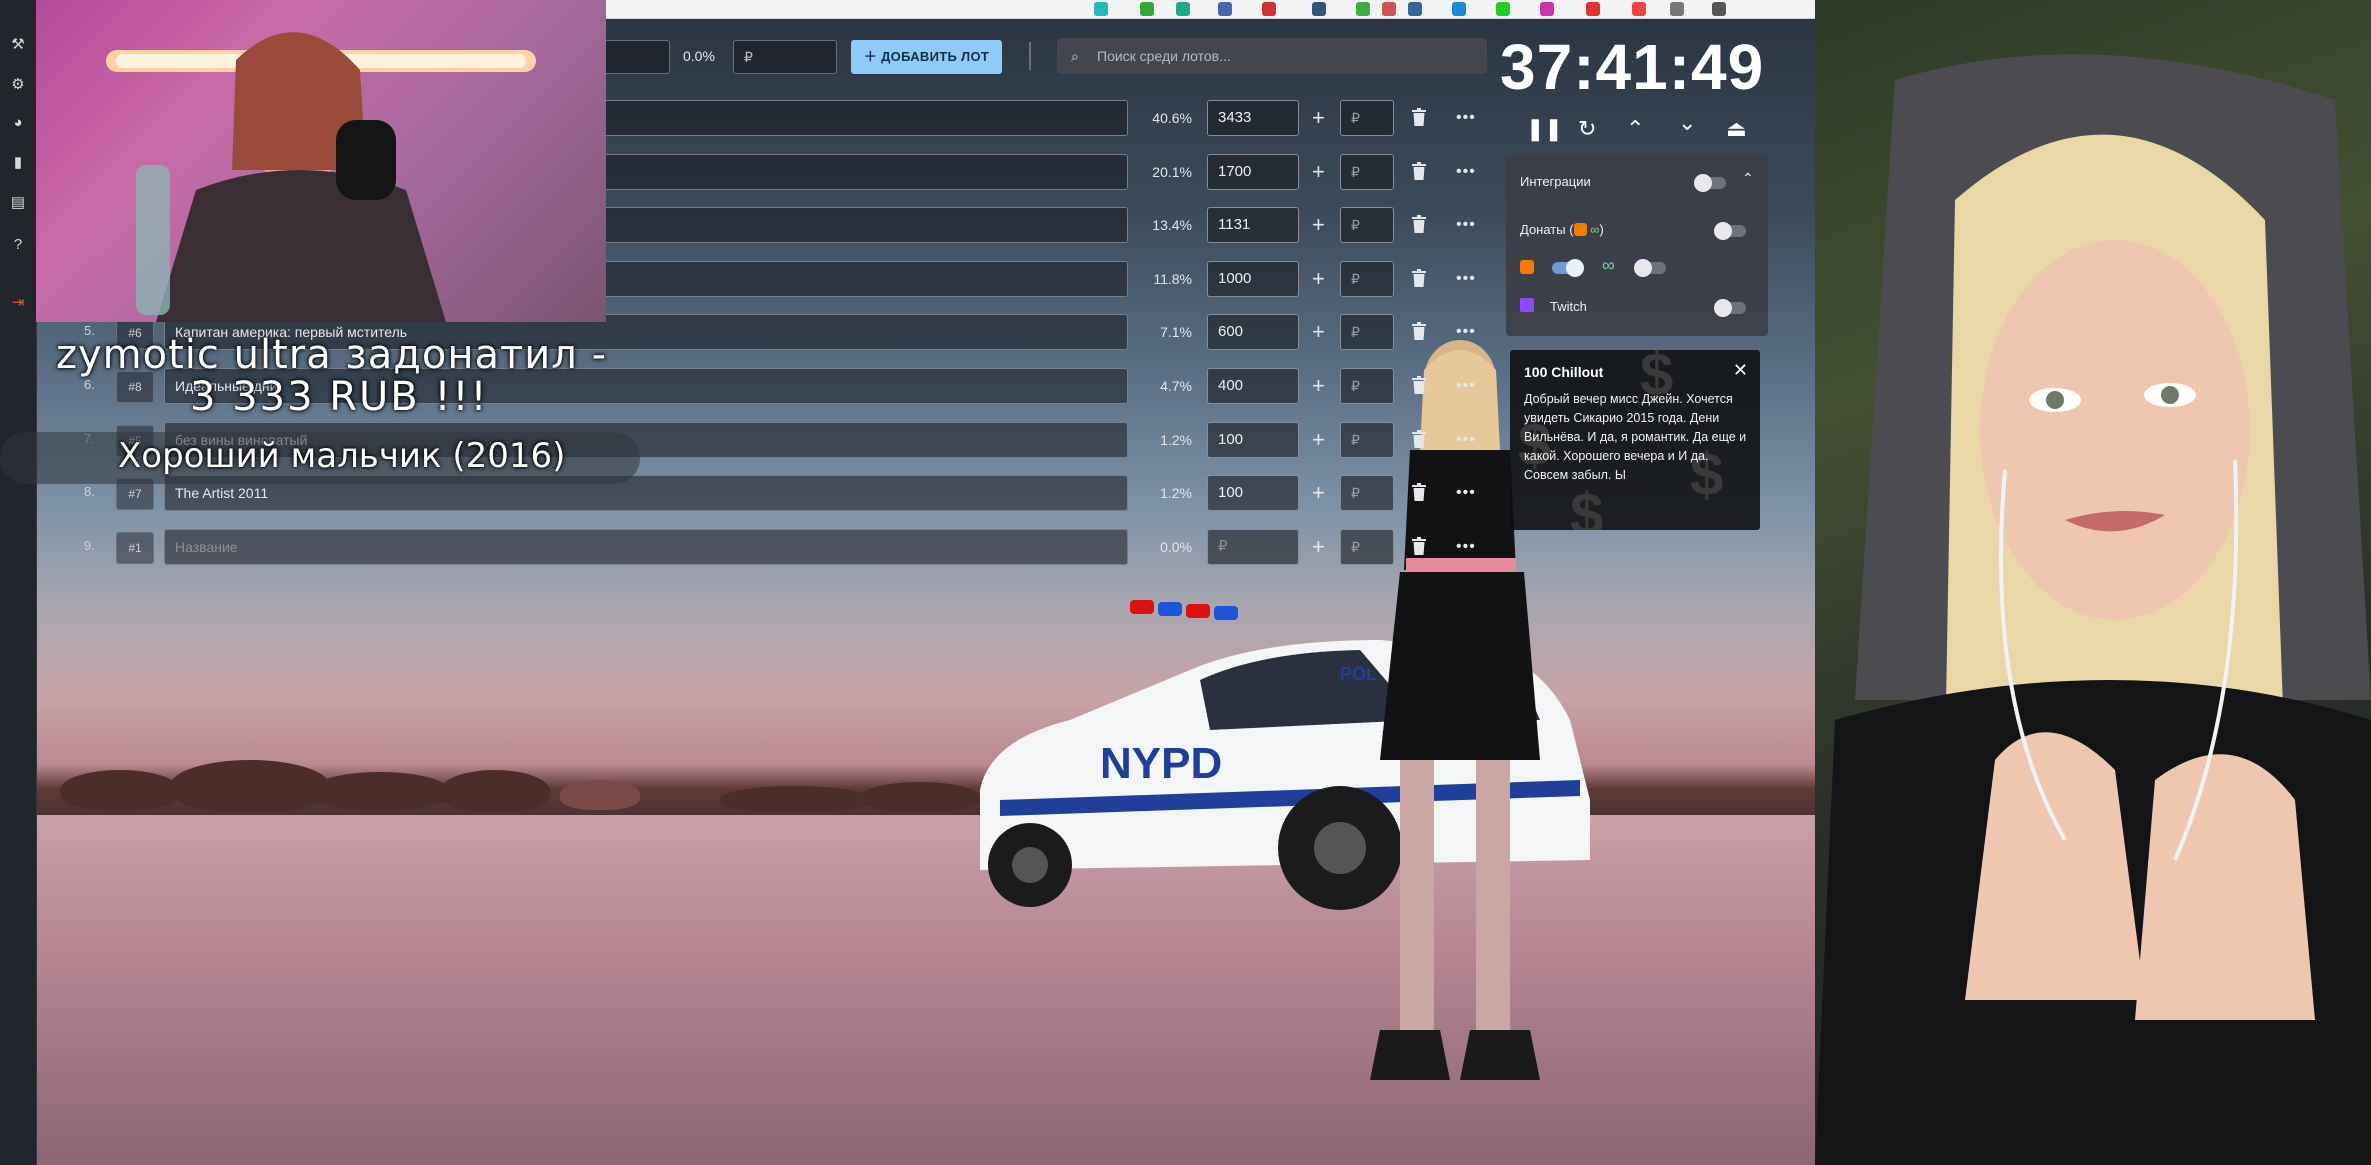  I want to click on lot-amount-input: 3433, so click(1253, 118).